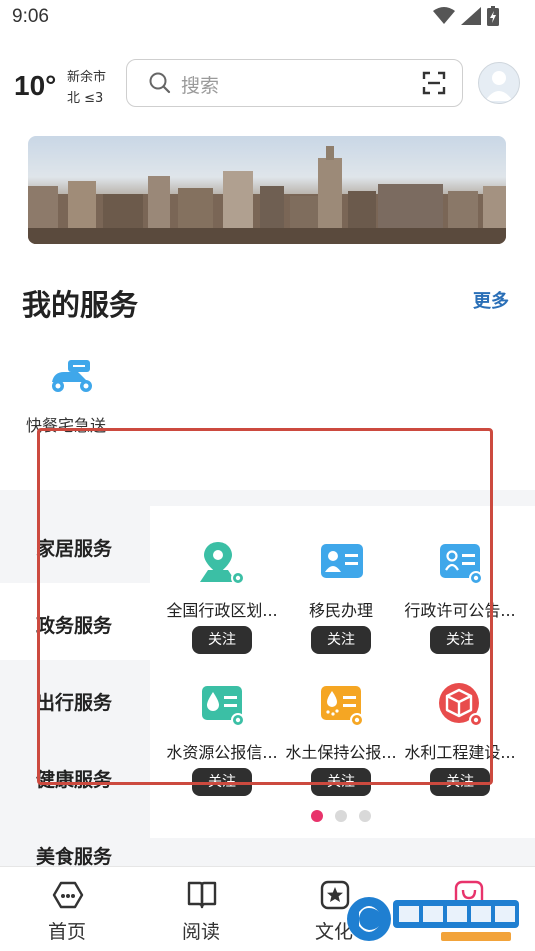 This screenshot has height=951, width=535. What do you see at coordinates (80, 305) in the screenshot?
I see `my-services-title: 我的服务` at bounding box center [80, 305].